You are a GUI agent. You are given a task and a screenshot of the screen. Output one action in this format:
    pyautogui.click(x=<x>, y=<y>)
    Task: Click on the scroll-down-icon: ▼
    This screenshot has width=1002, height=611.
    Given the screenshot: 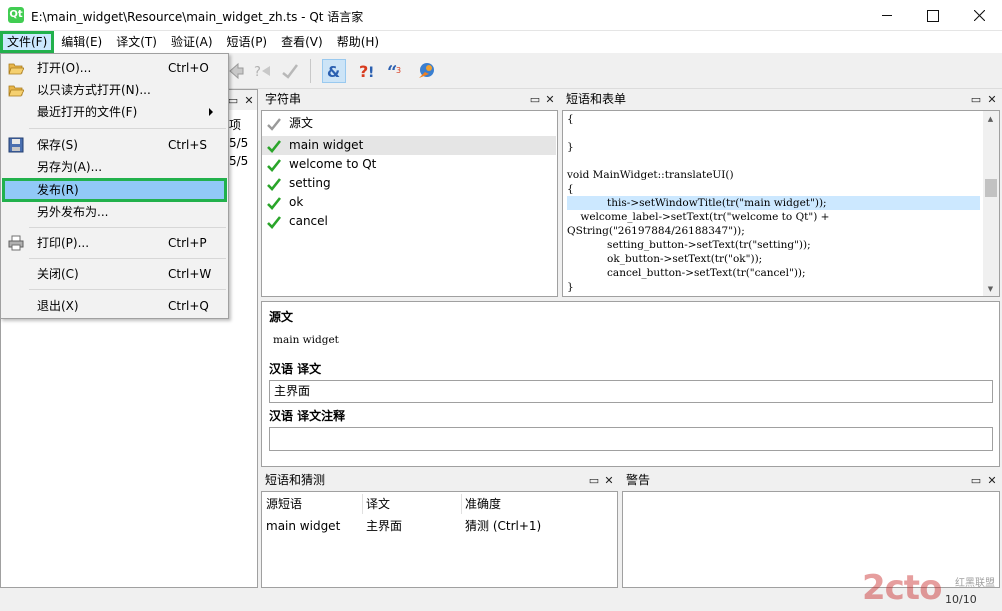 What is the action you would take?
    pyautogui.click(x=990, y=288)
    